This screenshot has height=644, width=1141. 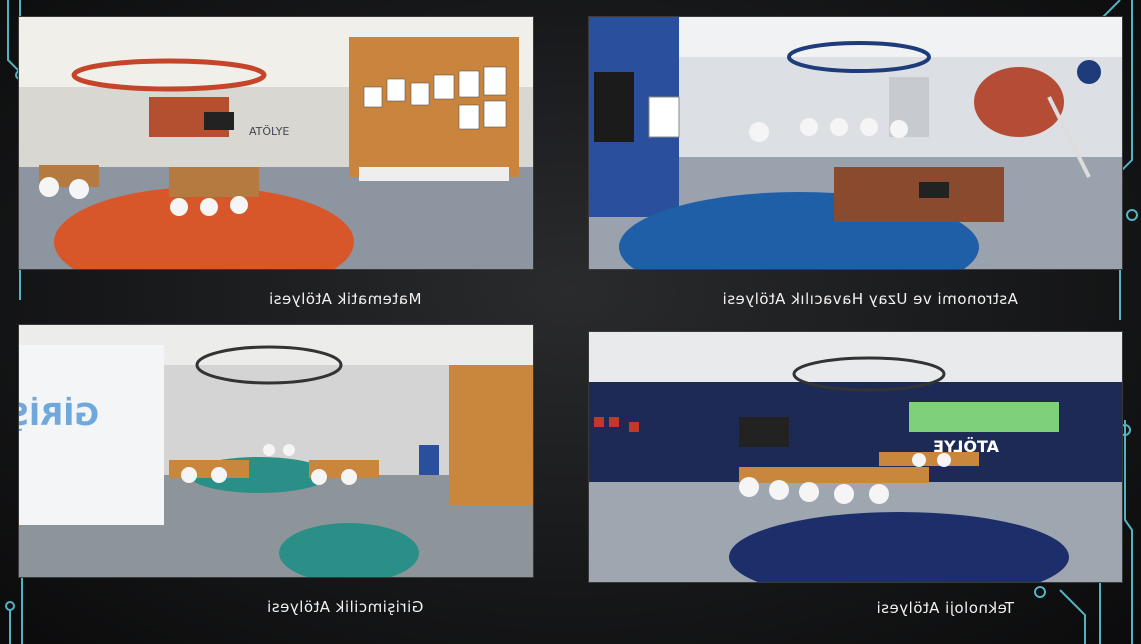 I want to click on caption-astronomi: Astronomi ve Uzay Havacılık Atölyesi, so click(x=870, y=299).